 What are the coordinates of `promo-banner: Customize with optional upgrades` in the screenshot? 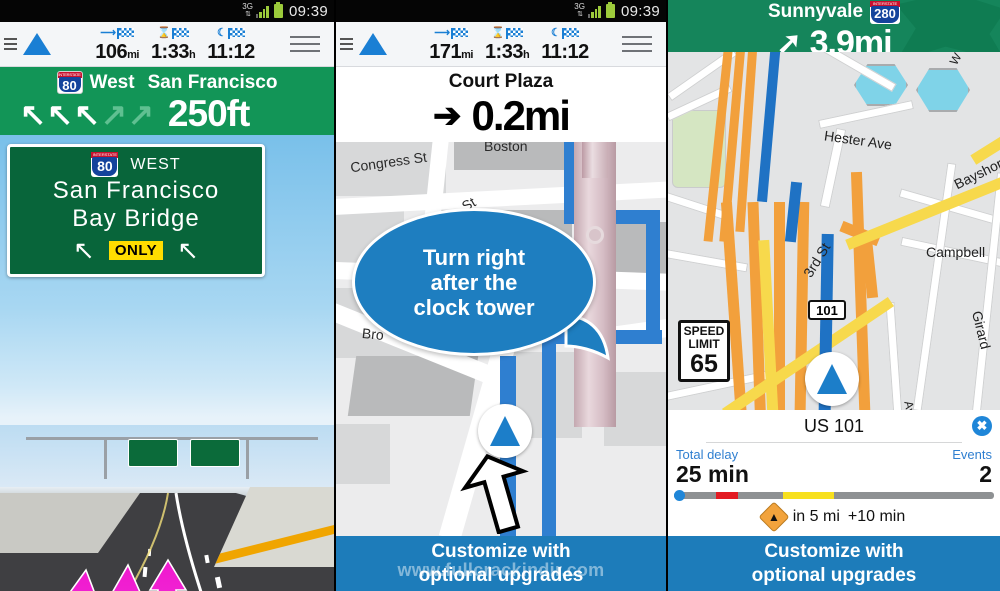 It's located at (834, 563).